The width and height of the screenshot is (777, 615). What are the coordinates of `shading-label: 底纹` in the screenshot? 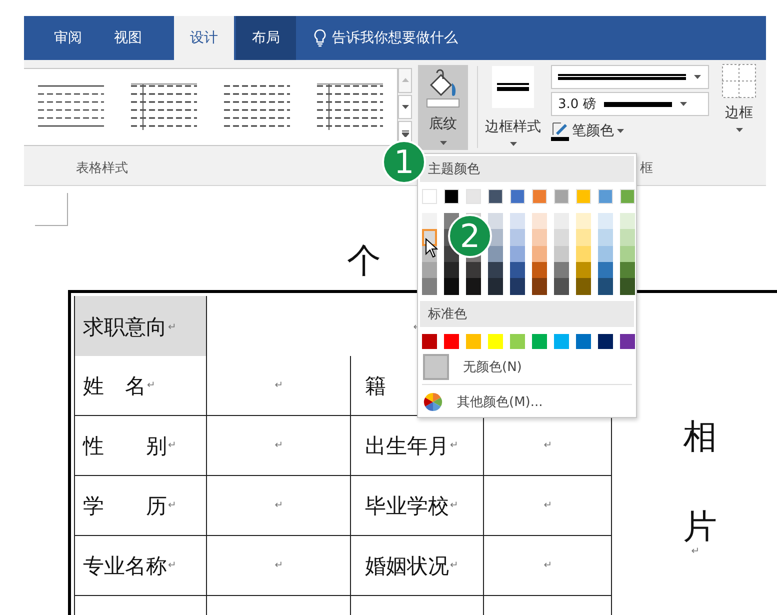 It's located at (443, 124).